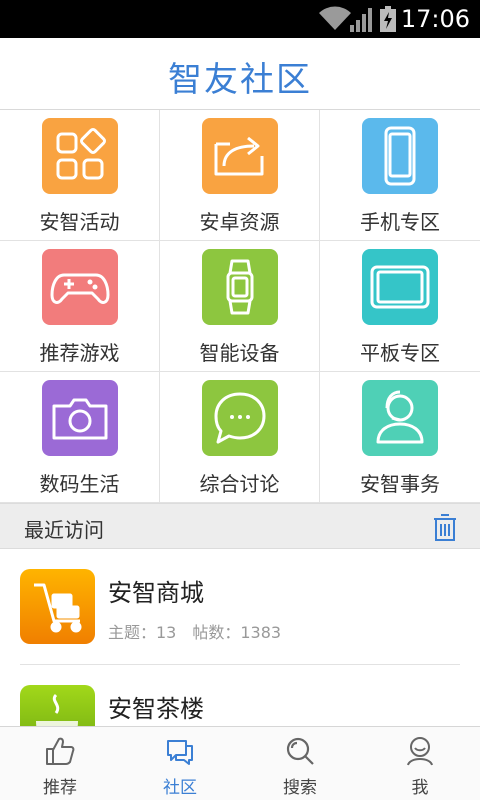 The height and width of the screenshot is (800, 480). What do you see at coordinates (240, 19) in the screenshot?
I see `status-bar: 17:06` at bounding box center [240, 19].